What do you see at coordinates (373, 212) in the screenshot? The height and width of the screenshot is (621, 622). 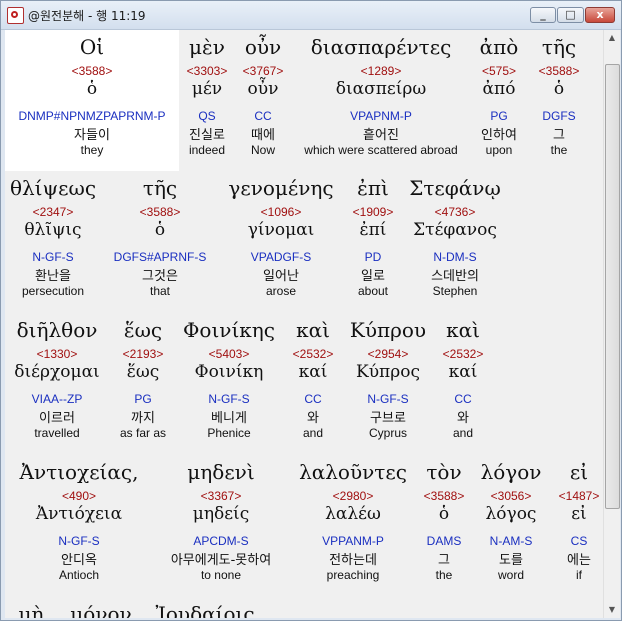 I see `strongs-number: <1909>` at bounding box center [373, 212].